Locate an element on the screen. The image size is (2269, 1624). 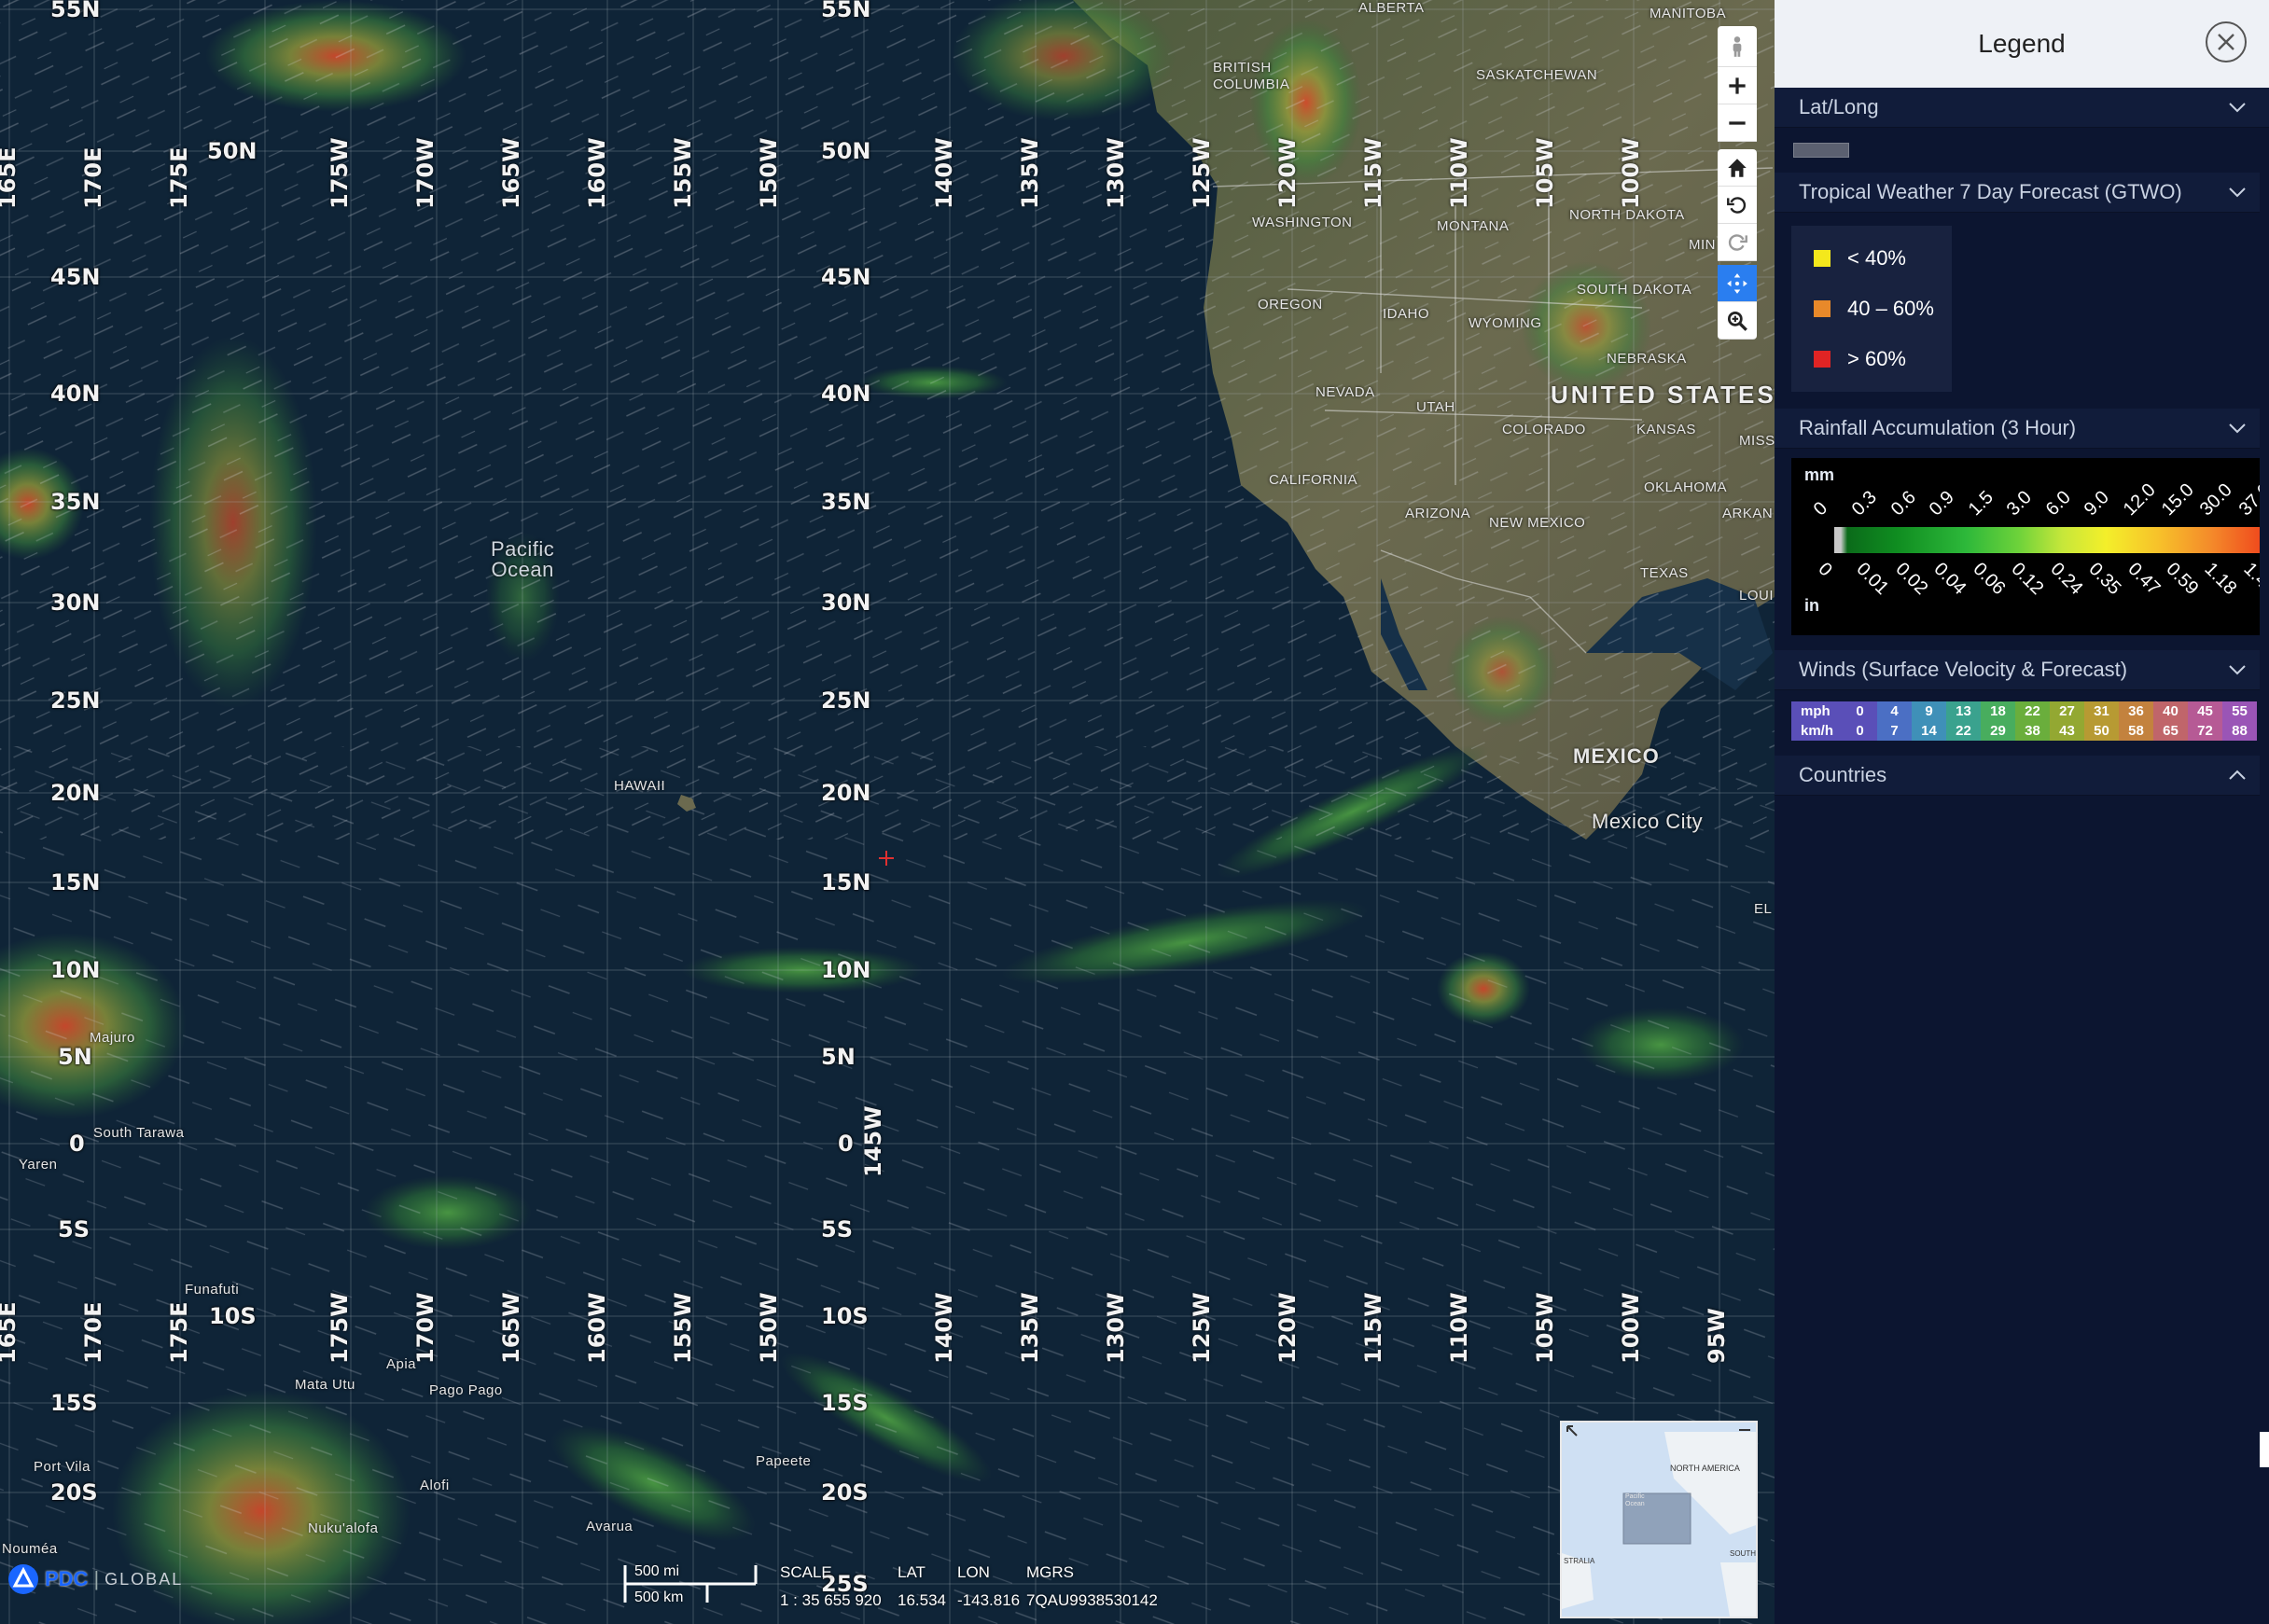
rainfall-in-tick: 1.18 is located at coordinates (2220, 579).